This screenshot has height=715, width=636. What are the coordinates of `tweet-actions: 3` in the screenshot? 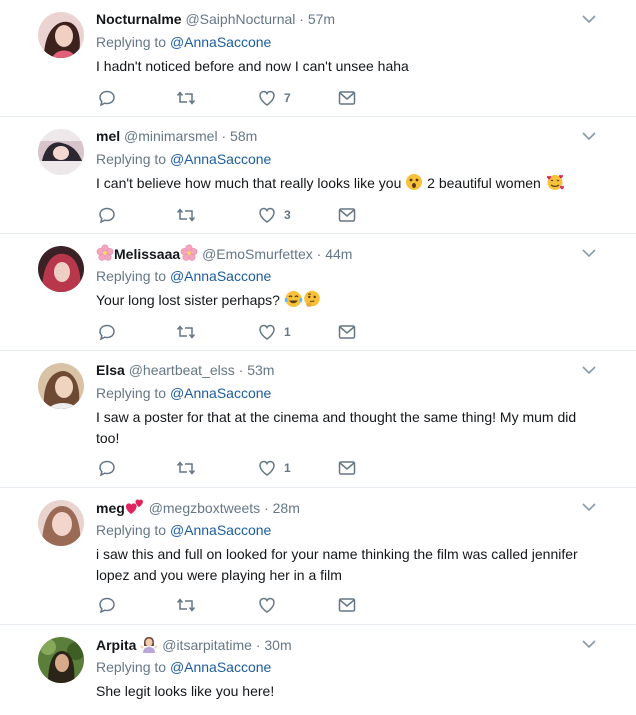 It's located at (236, 215).